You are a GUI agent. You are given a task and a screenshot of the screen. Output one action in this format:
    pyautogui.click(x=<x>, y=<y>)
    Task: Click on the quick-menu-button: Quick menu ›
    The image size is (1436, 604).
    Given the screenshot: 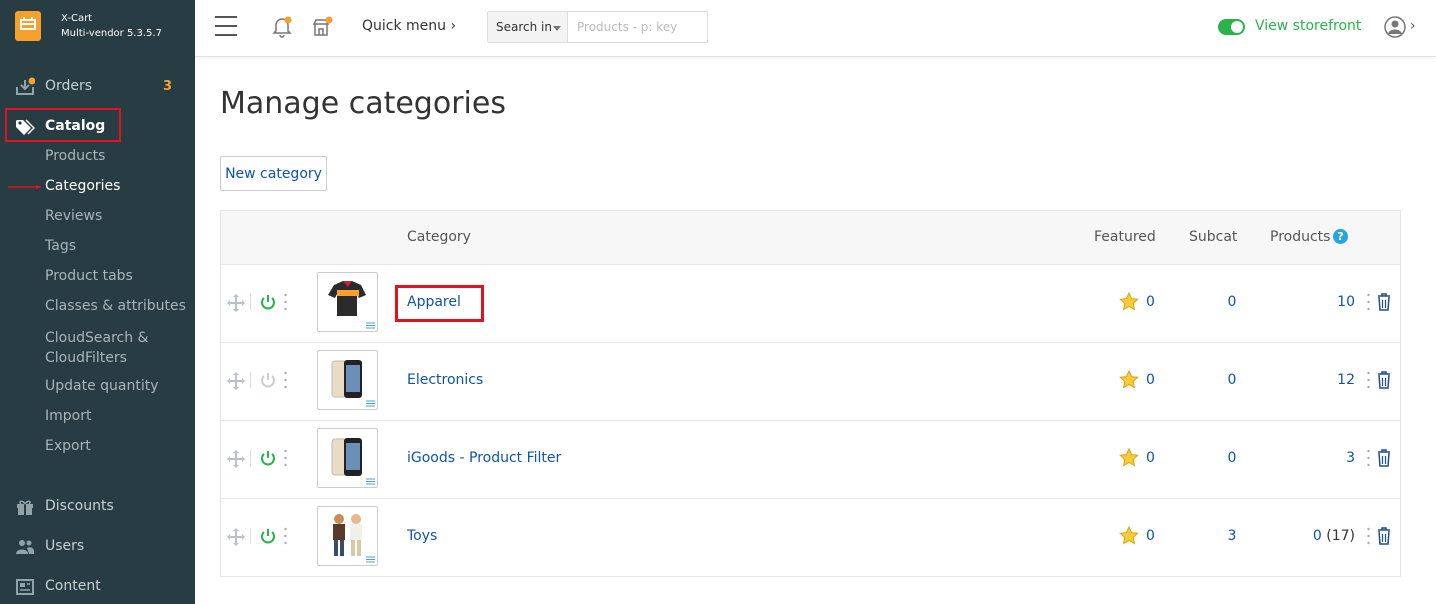 What is the action you would take?
    pyautogui.click(x=409, y=26)
    